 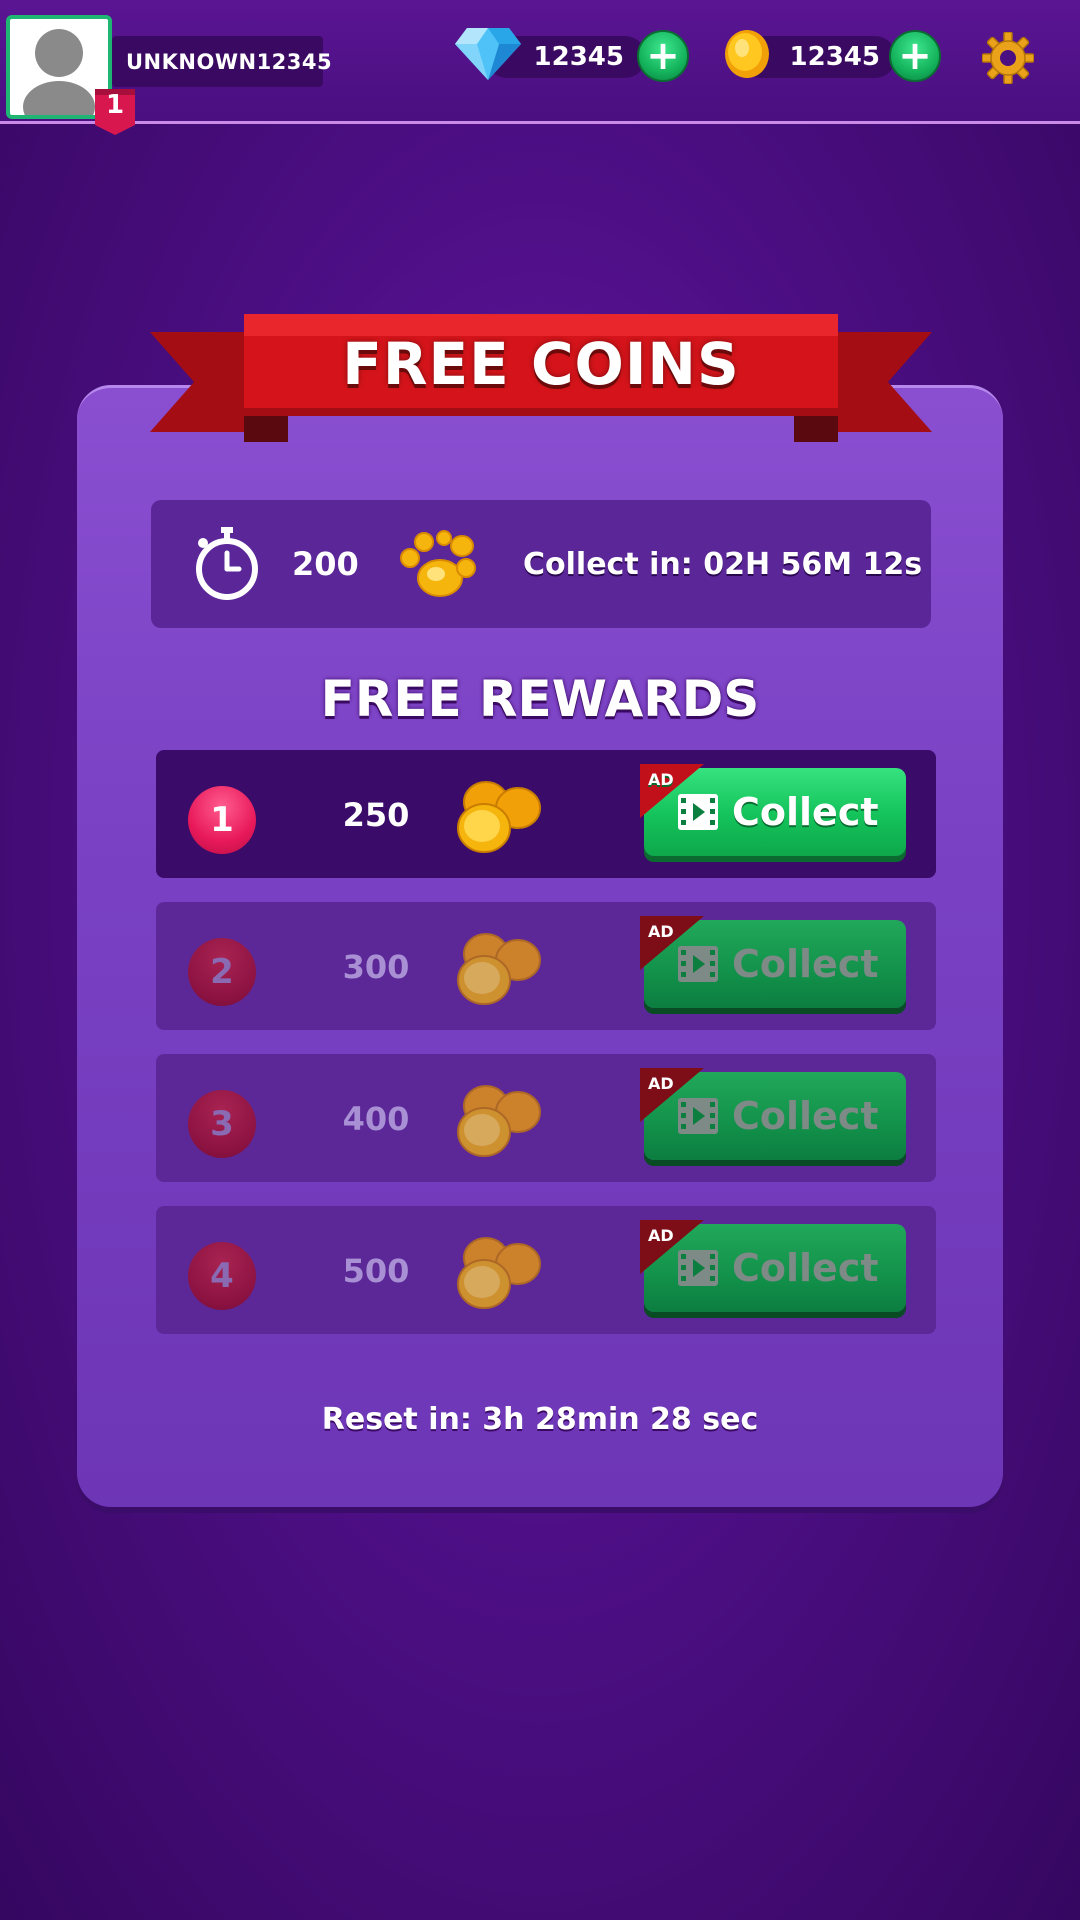 What do you see at coordinates (222, 1124) in the screenshot?
I see `reward-number: 3` at bounding box center [222, 1124].